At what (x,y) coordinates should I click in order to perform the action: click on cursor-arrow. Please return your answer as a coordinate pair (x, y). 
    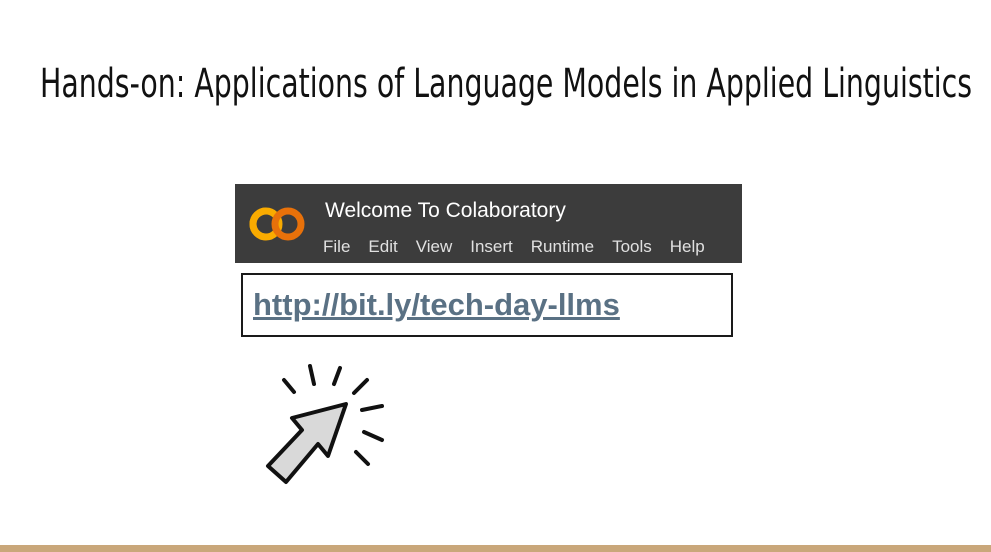
    Looking at the image, I should click on (307, 443).